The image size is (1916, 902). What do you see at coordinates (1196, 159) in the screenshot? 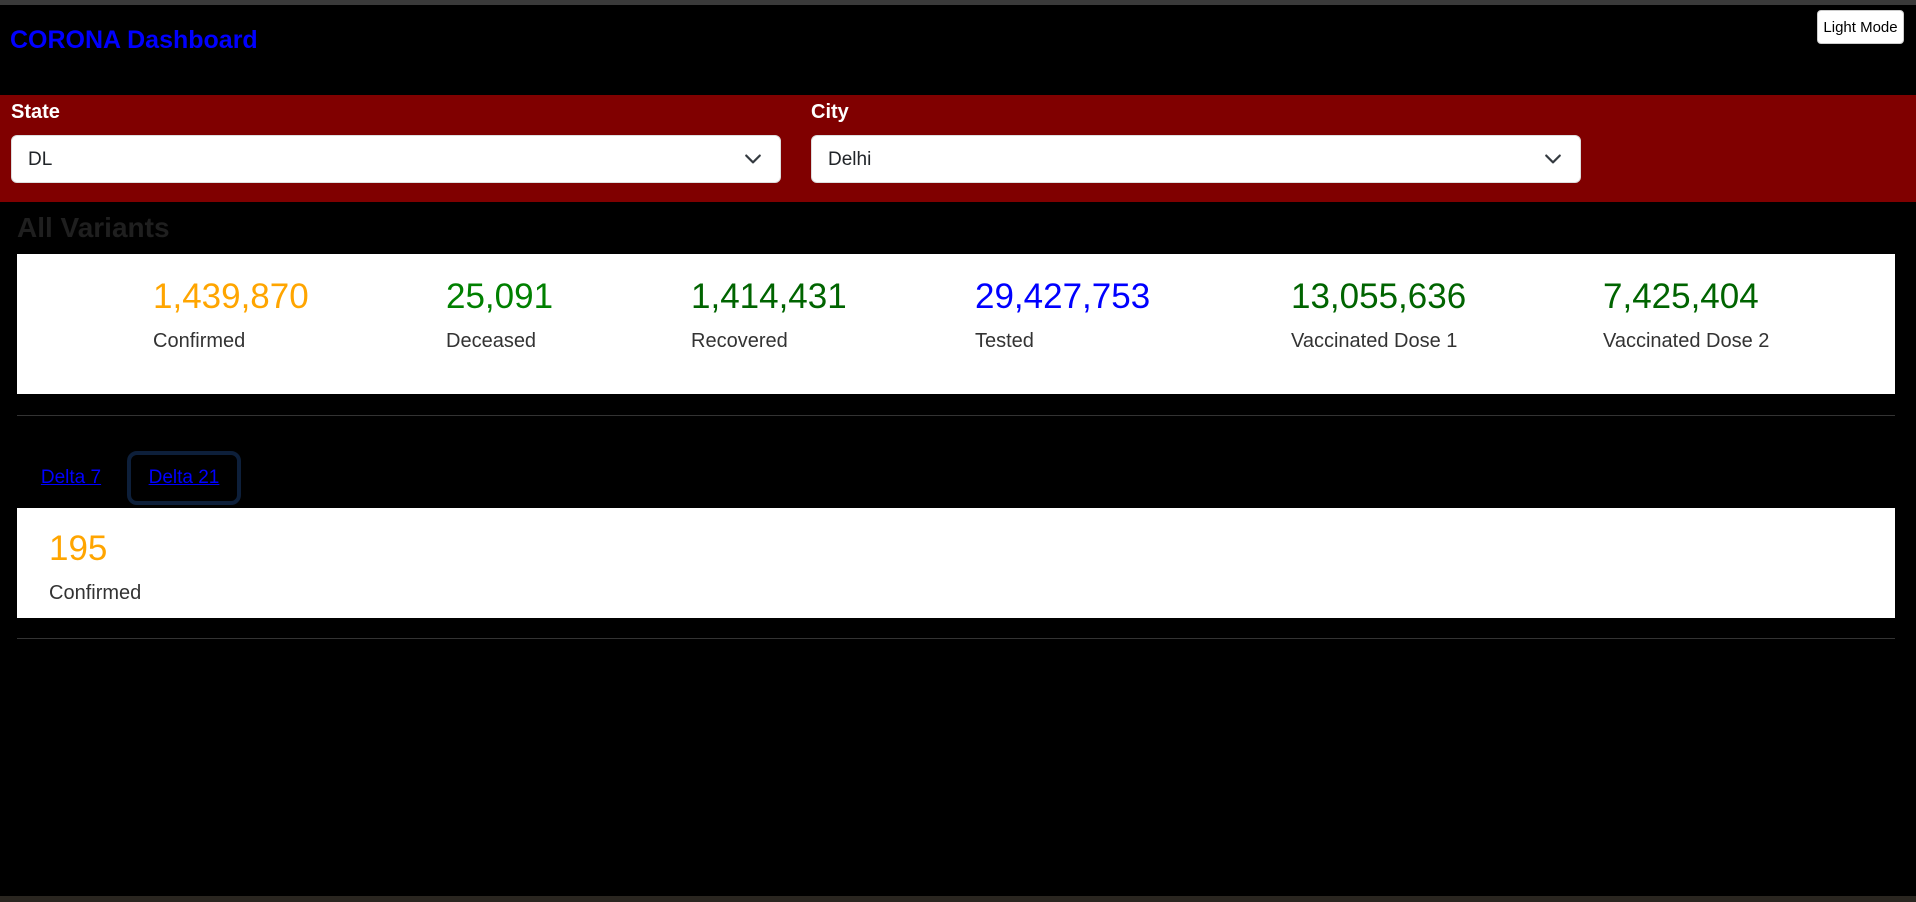
I see `city-select: Delhi` at bounding box center [1196, 159].